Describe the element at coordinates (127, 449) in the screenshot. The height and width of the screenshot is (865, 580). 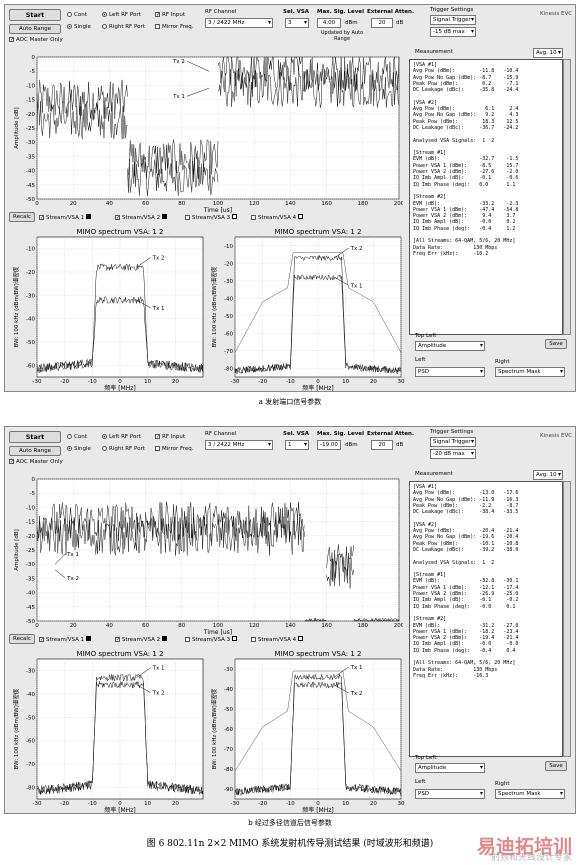
I see `right-rf-label: Right RF Port` at that location.